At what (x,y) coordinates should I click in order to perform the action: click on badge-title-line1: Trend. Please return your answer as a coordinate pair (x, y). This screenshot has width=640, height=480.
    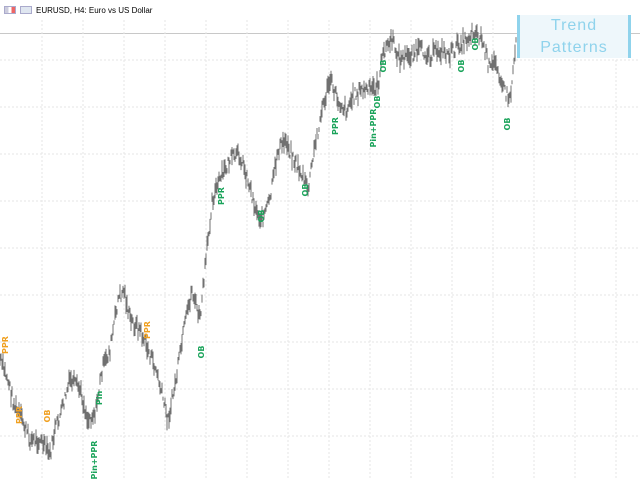
    Looking at the image, I should click on (574, 25).